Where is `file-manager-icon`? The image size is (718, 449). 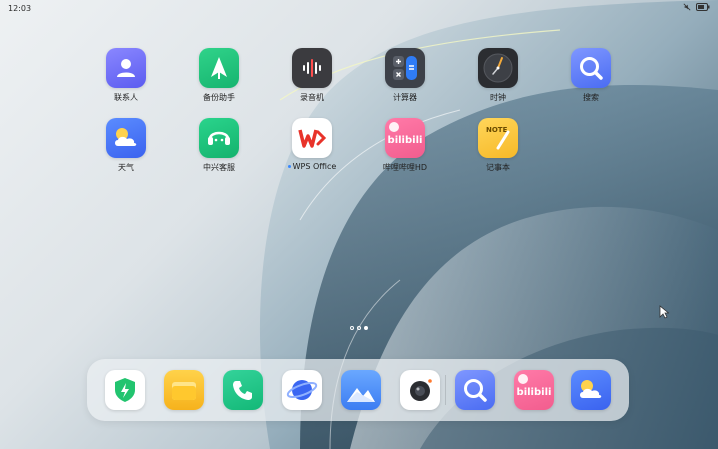 file-manager-icon is located at coordinates (184, 390).